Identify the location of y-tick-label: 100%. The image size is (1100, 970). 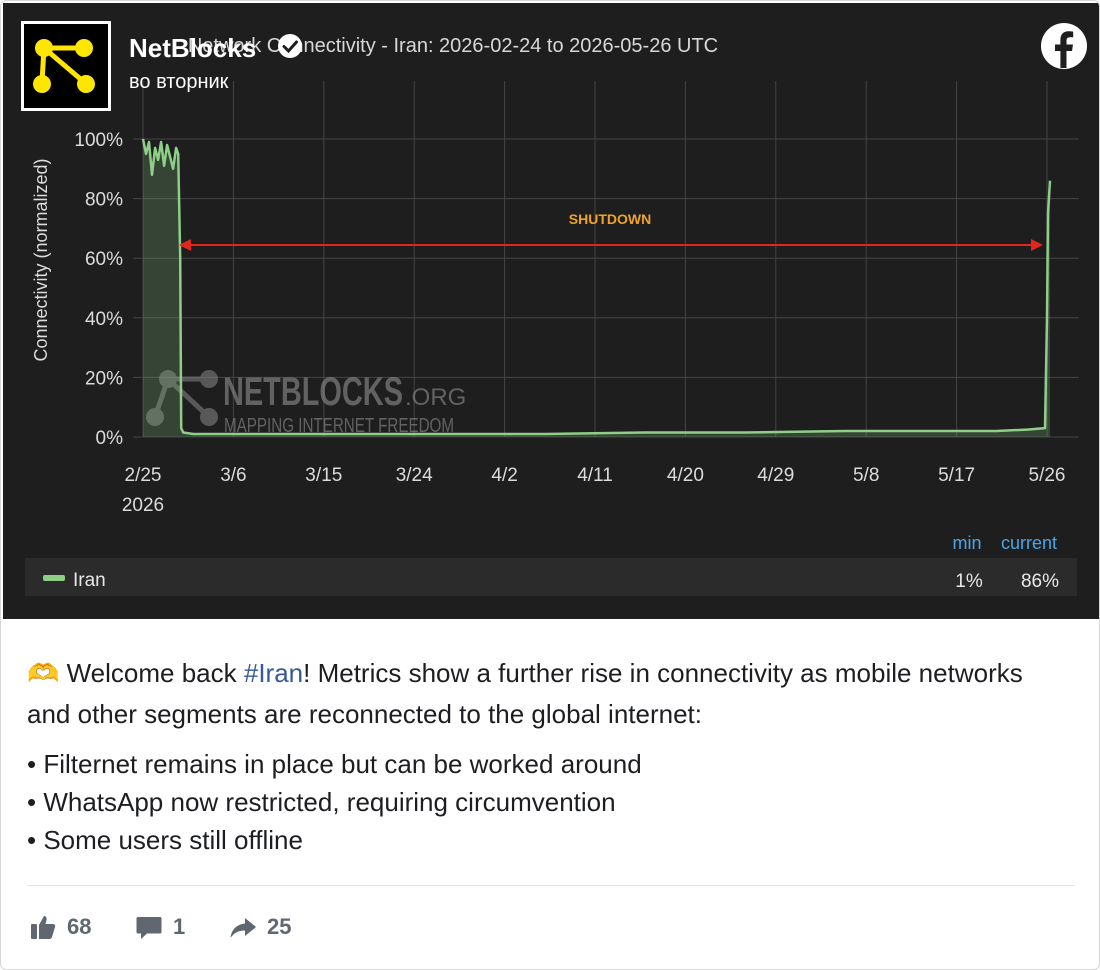
(98, 140).